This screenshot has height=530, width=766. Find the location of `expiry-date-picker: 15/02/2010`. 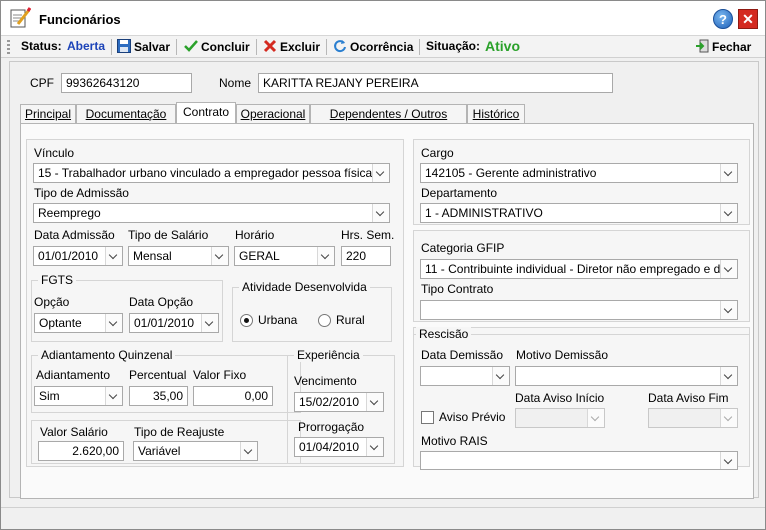

expiry-date-picker: 15/02/2010 is located at coordinates (339, 402).